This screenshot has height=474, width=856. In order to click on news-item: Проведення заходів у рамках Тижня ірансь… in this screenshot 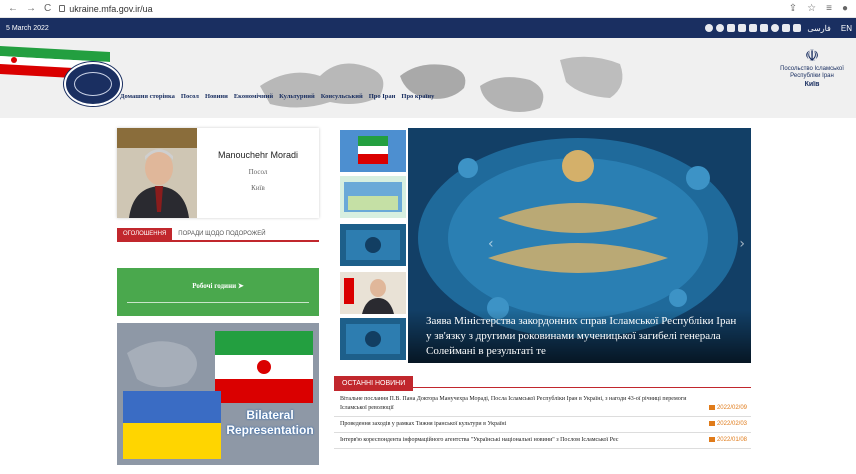, I will do `click(542, 425)`.